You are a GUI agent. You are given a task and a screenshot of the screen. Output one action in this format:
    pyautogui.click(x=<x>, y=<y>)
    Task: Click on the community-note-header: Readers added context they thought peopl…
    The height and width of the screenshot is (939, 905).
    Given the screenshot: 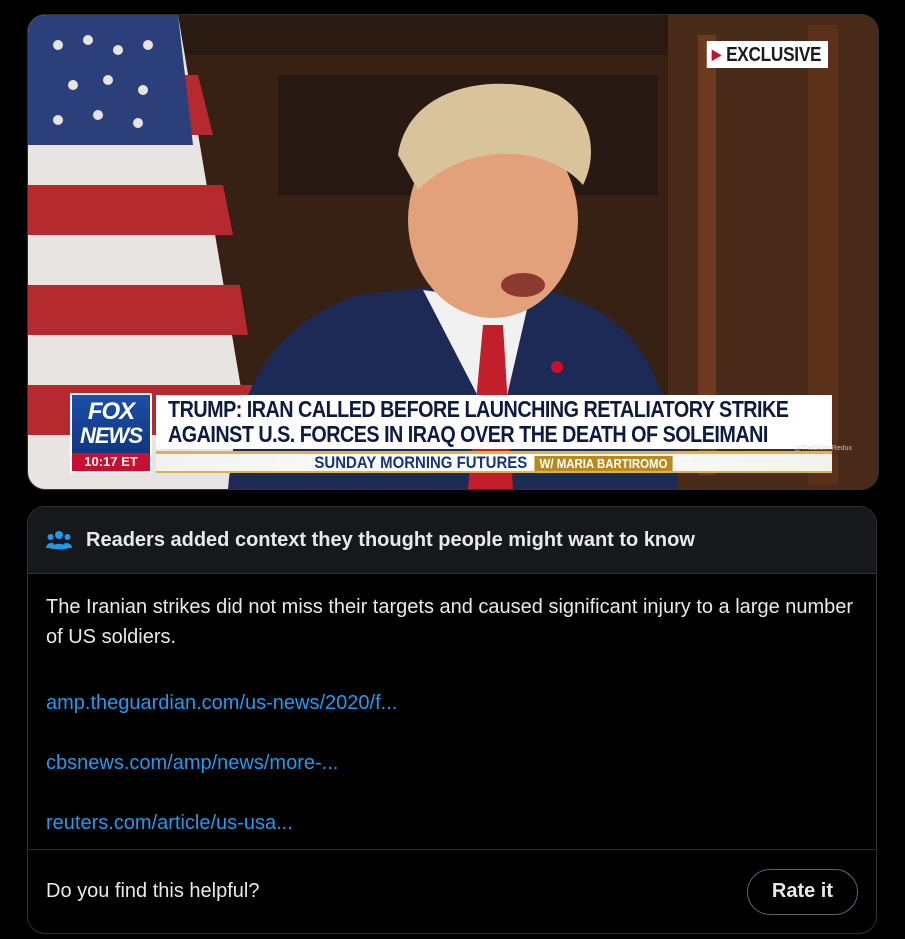 What is the action you would take?
    pyautogui.click(x=452, y=540)
    